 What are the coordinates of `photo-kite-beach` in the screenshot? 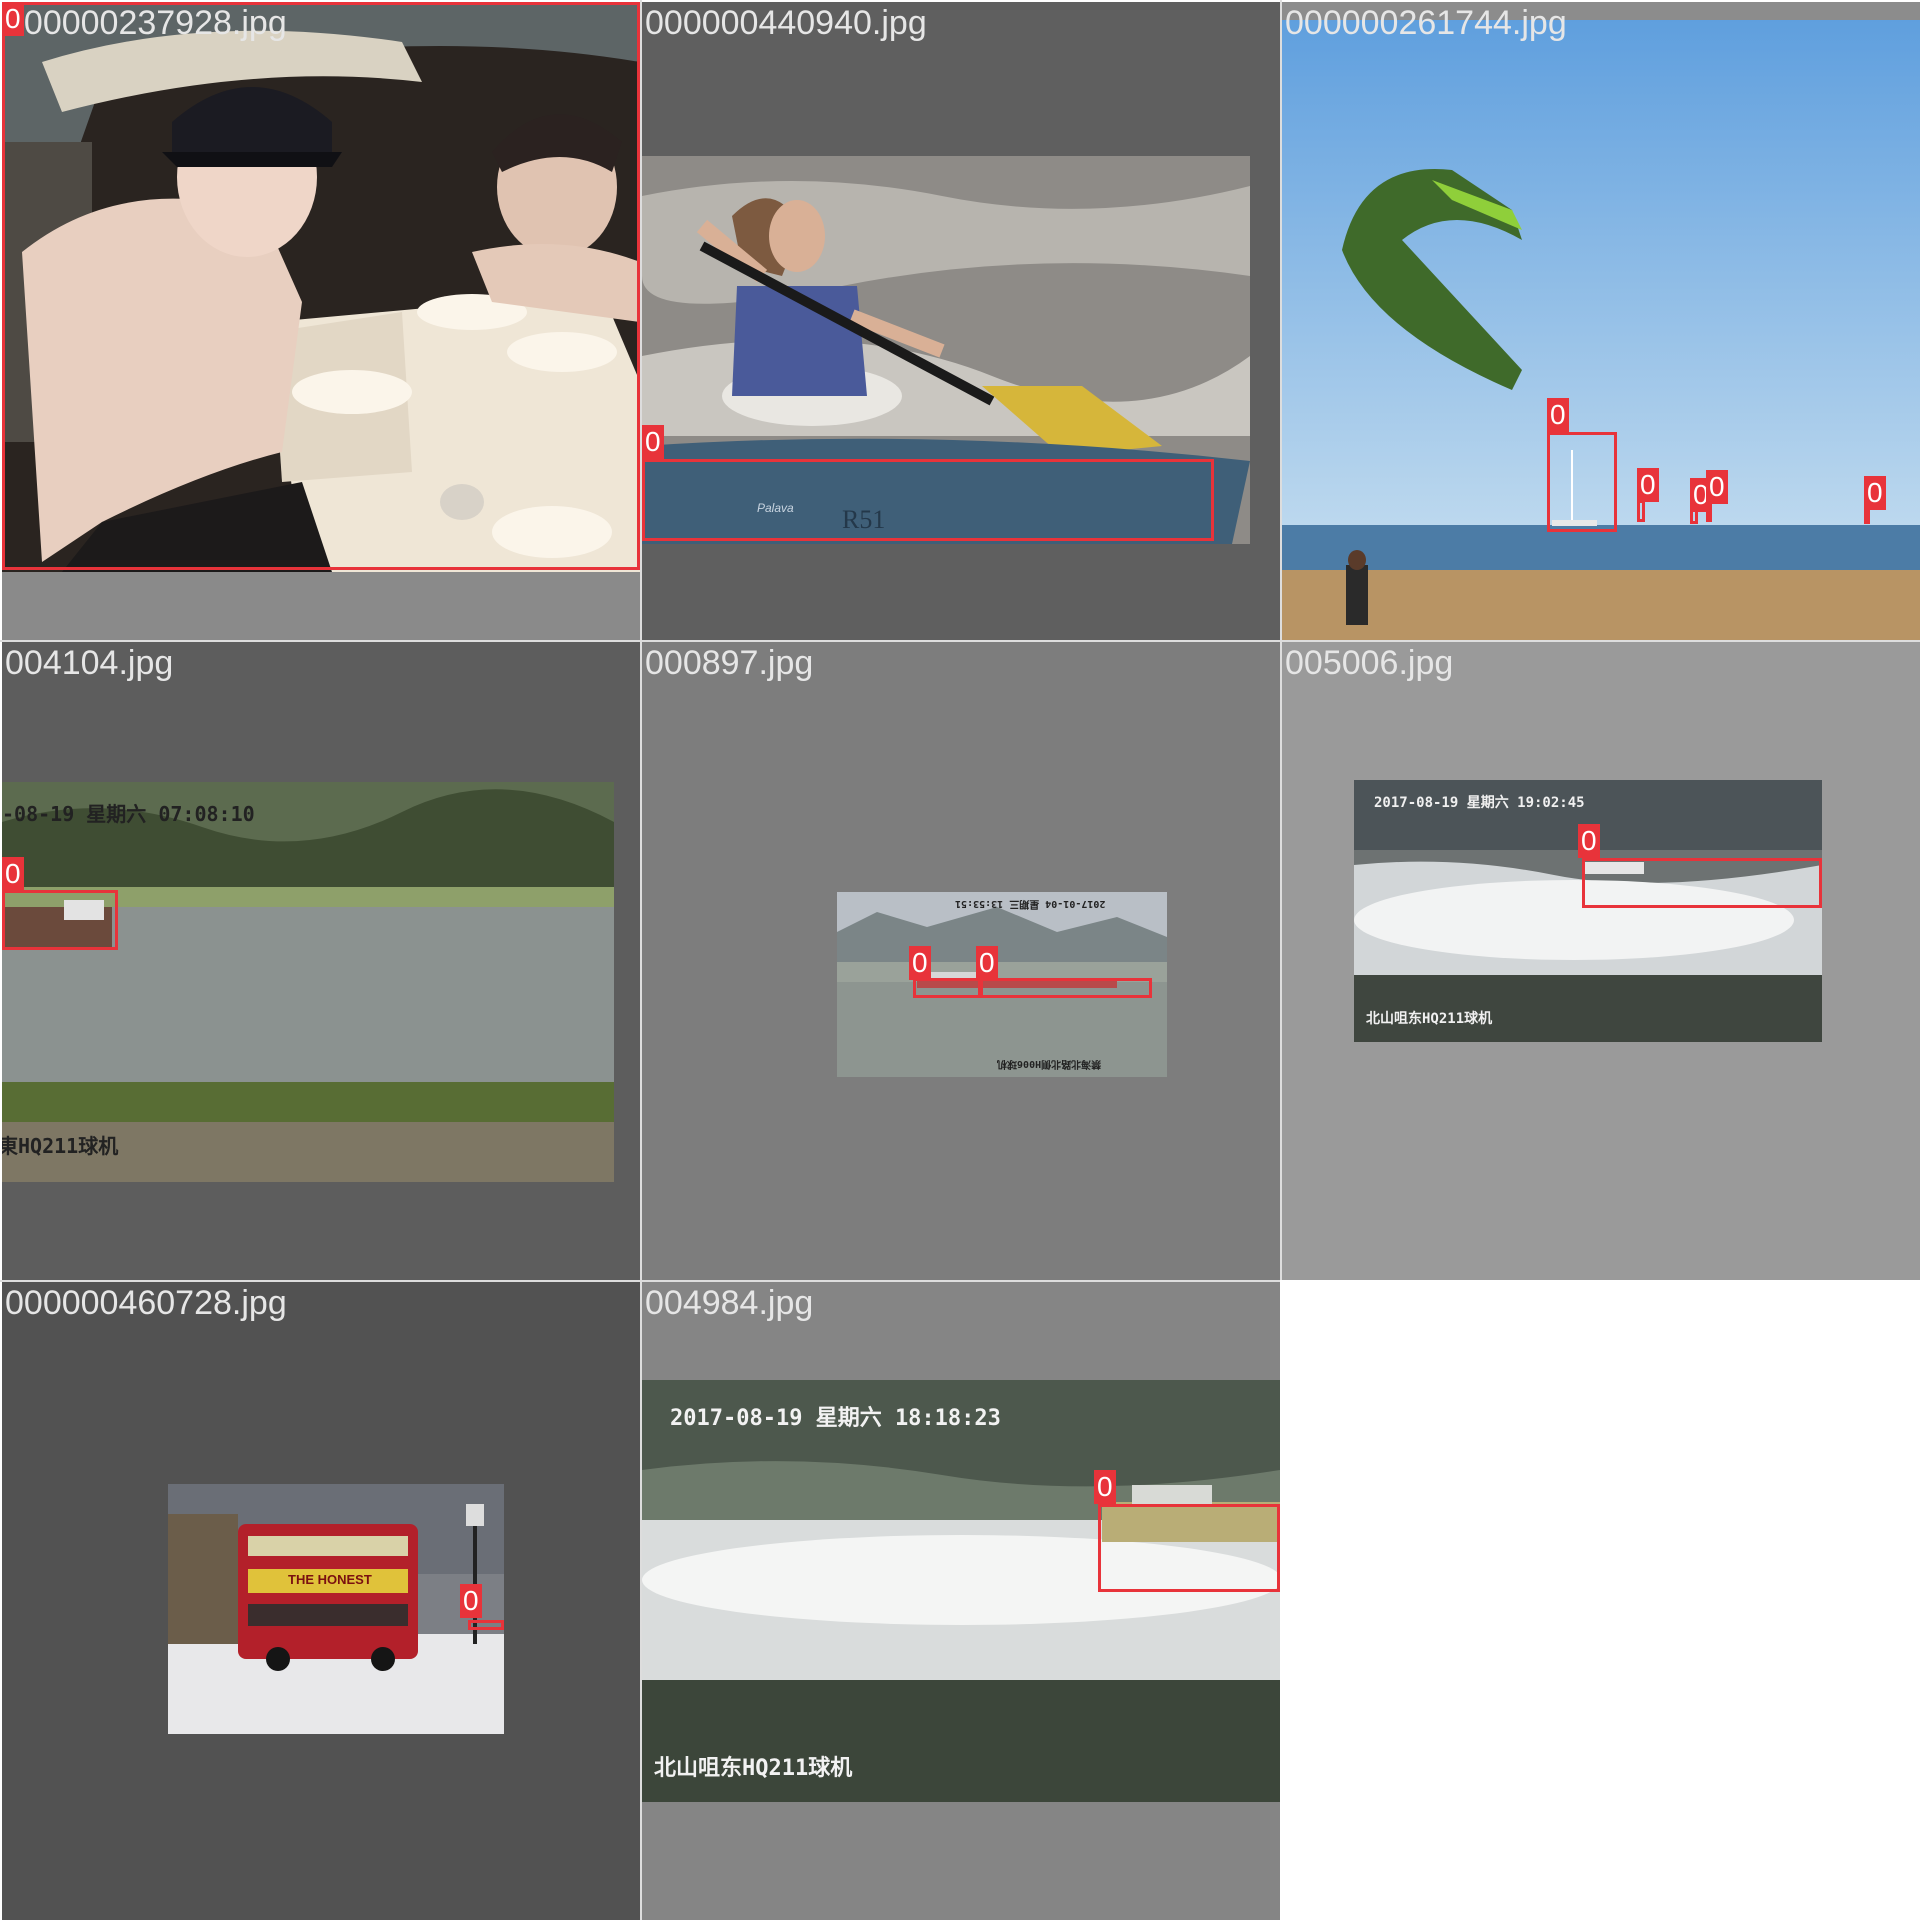 It's located at (1601, 330).